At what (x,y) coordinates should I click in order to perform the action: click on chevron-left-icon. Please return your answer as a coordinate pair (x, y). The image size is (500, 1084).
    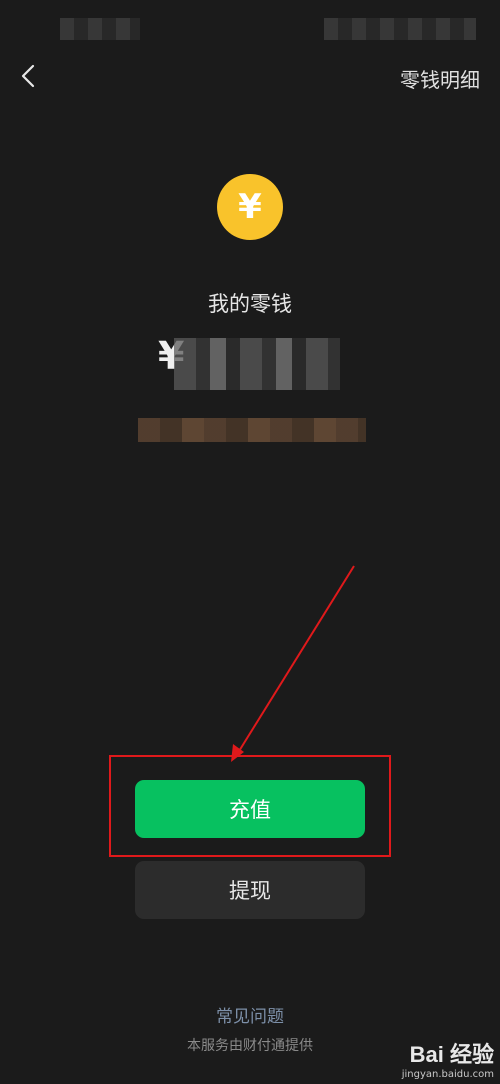
    Looking at the image, I should click on (28, 76).